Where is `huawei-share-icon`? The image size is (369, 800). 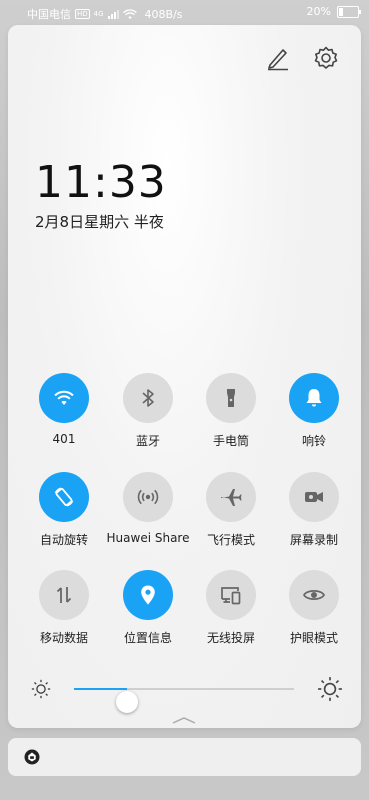
huawei-share-icon is located at coordinates (148, 497).